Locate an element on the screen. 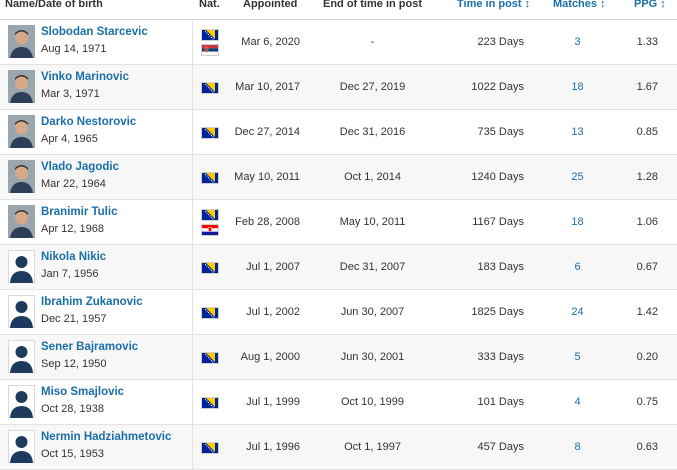 Image resolution: width=677 pixels, height=470 pixels. coach-name-link: Slobodan Starcevic is located at coordinates (94, 32).